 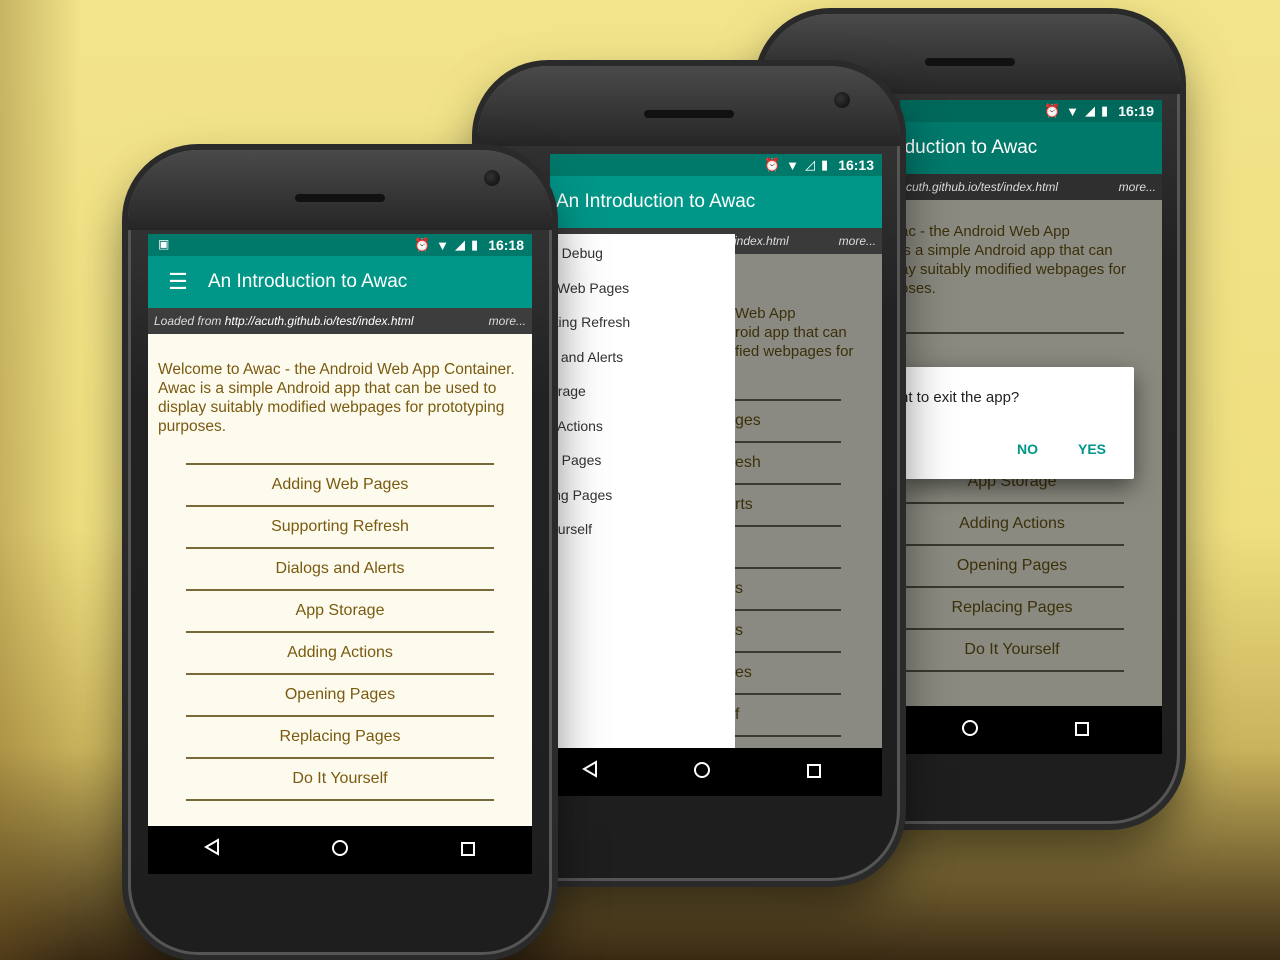 I want to click on drawer-item: e Debug, so click(x=642, y=253).